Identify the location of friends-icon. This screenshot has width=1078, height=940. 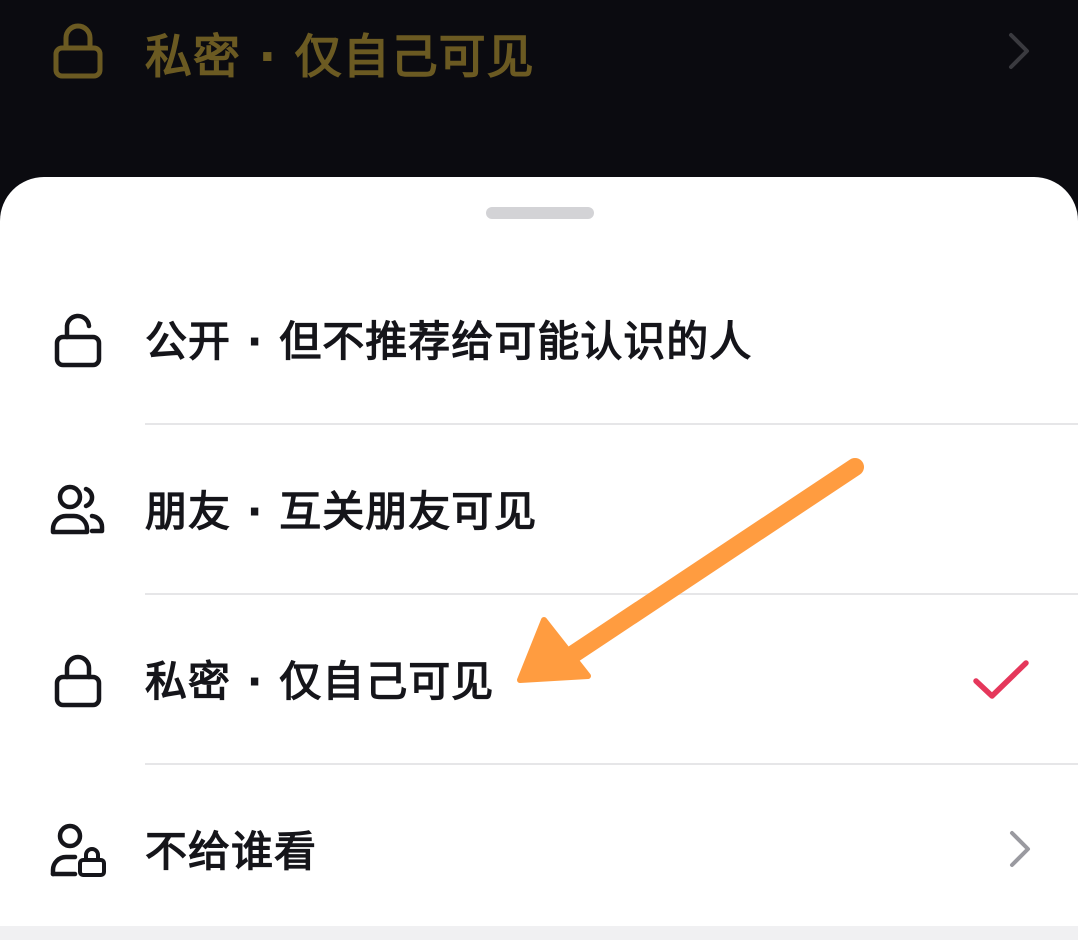
(77, 509).